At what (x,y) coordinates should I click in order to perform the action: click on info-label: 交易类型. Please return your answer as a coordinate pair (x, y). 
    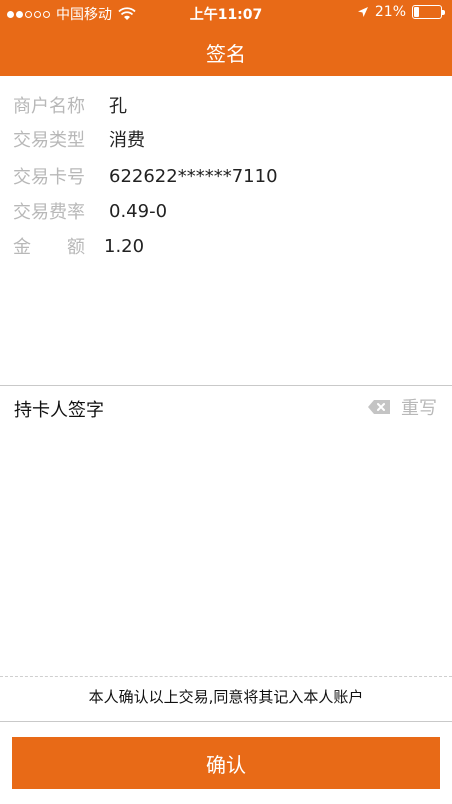
    Looking at the image, I should click on (49, 140).